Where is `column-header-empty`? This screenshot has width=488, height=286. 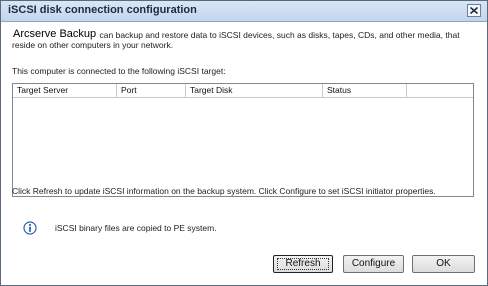
column-header-empty is located at coordinates (440, 90).